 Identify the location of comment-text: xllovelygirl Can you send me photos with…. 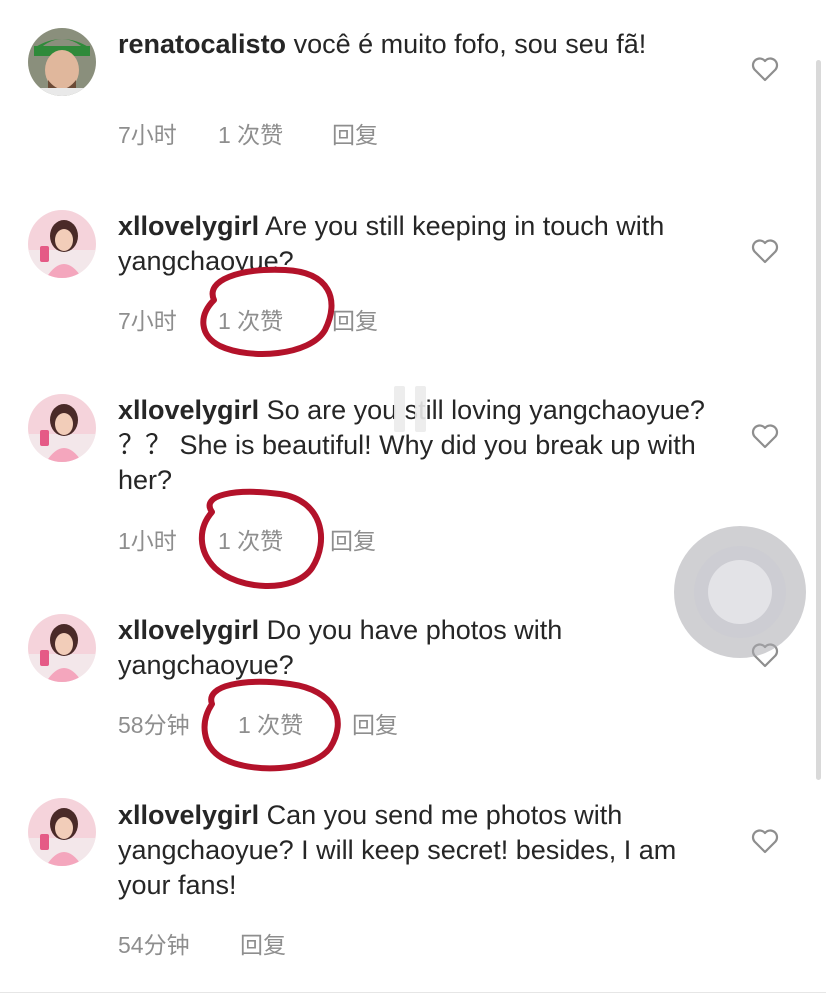
(418, 850).